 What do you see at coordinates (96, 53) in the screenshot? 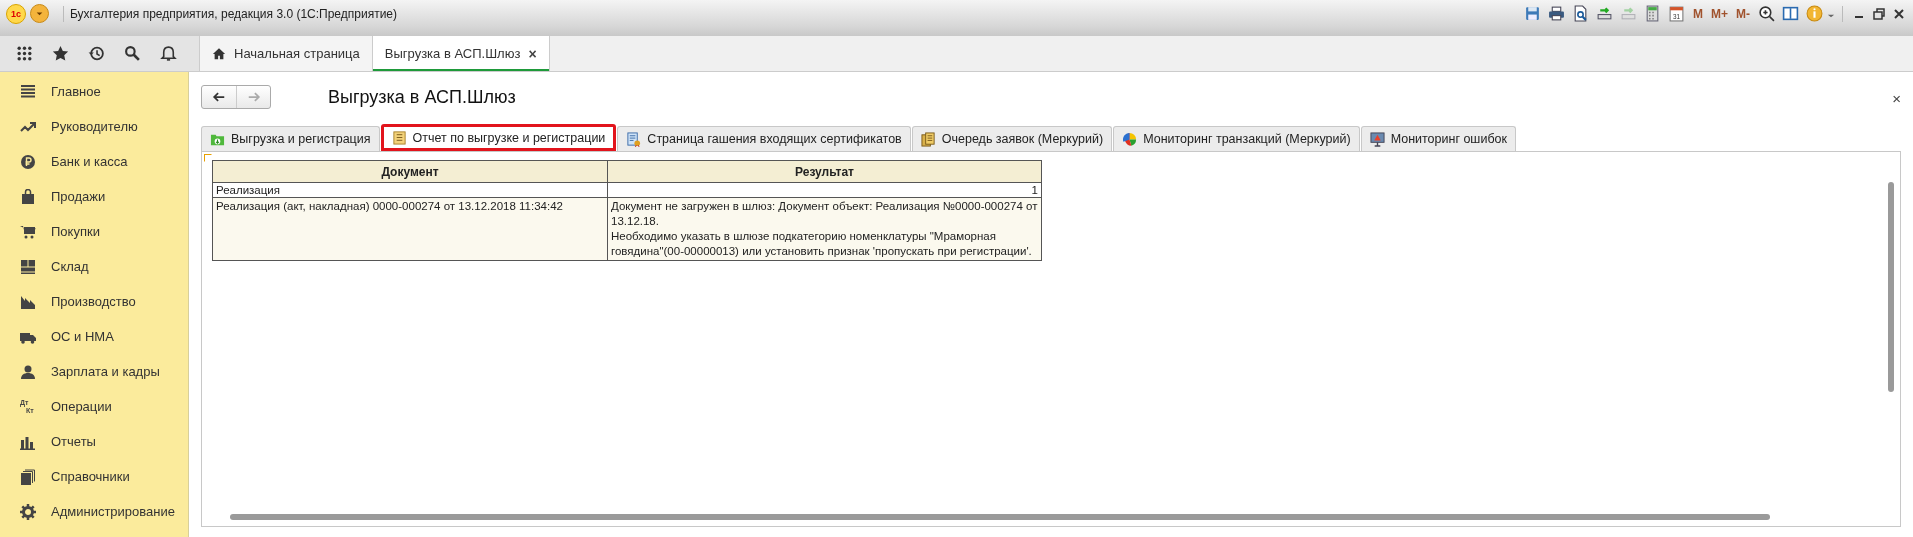
I see `history-icon` at bounding box center [96, 53].